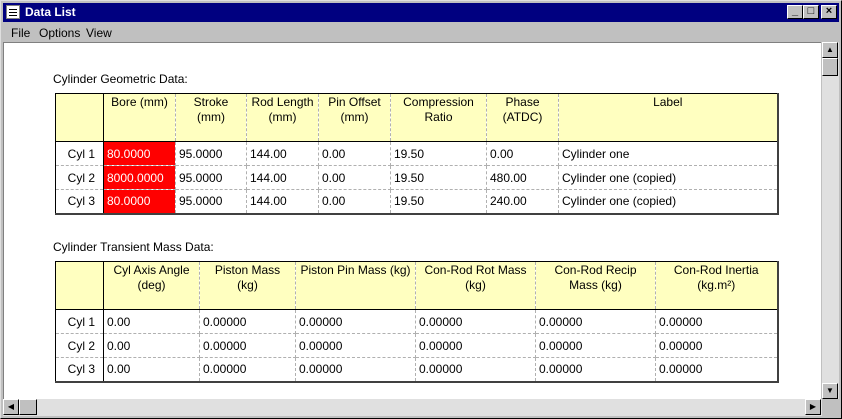  Describe the element at coordinates (282, 117) in the screenshot. I see `column-header: Rod Length (mm)` at that location.